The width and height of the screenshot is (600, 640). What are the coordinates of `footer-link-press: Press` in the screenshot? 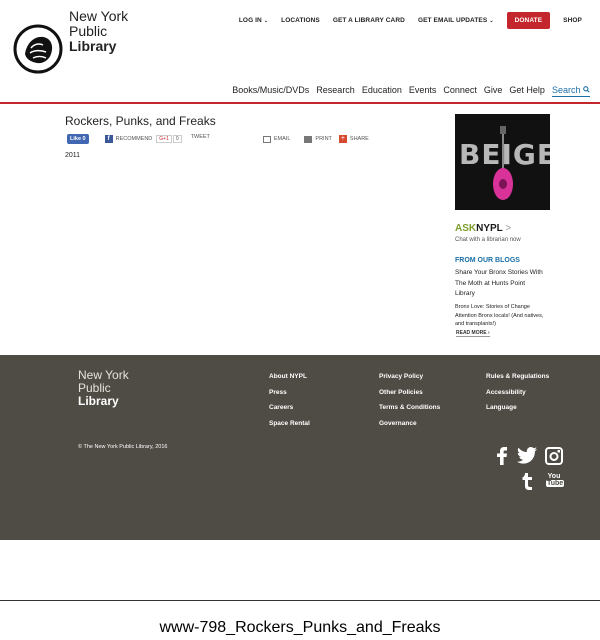 It's located at (289, 392).